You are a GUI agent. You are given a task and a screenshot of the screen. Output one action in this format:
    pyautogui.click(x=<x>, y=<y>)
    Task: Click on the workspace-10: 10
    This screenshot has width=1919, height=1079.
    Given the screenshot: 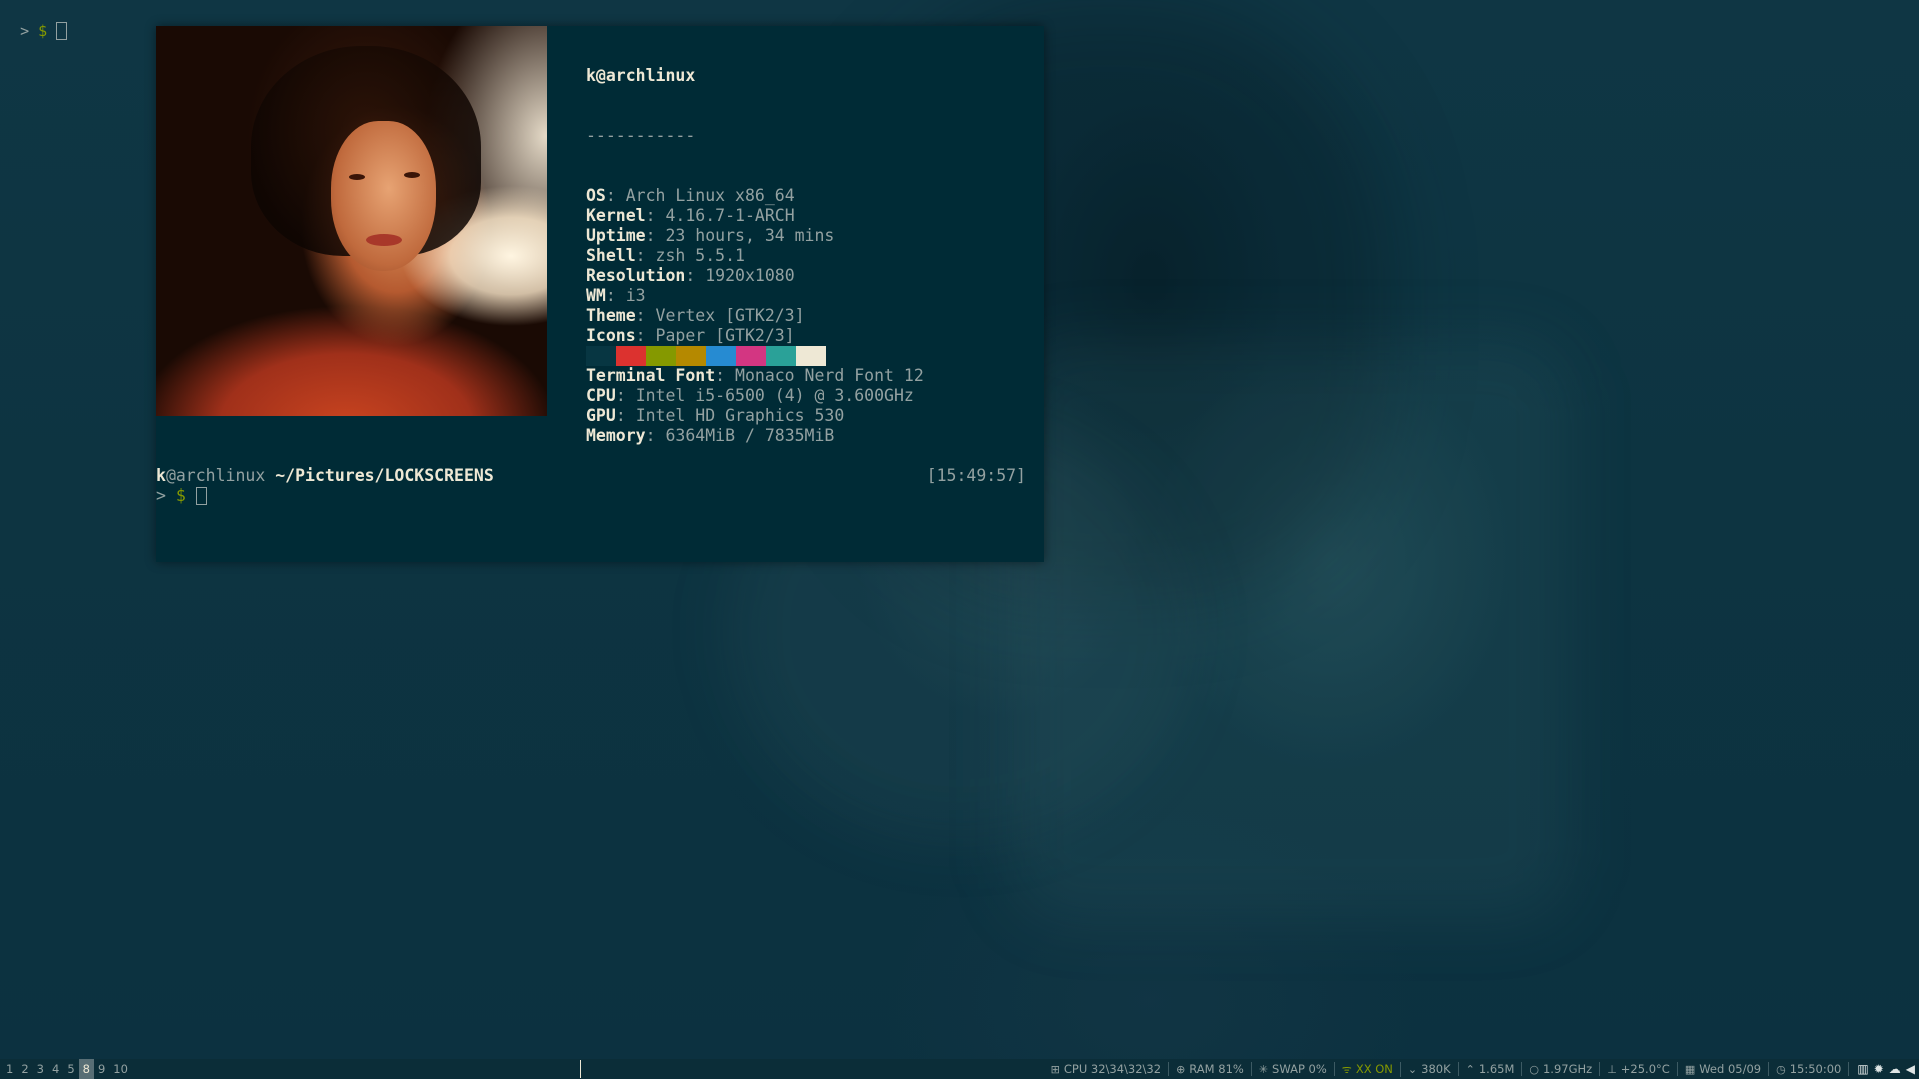 What is the action you would take?
    pyautogui.click(x=120, y=1069)
    